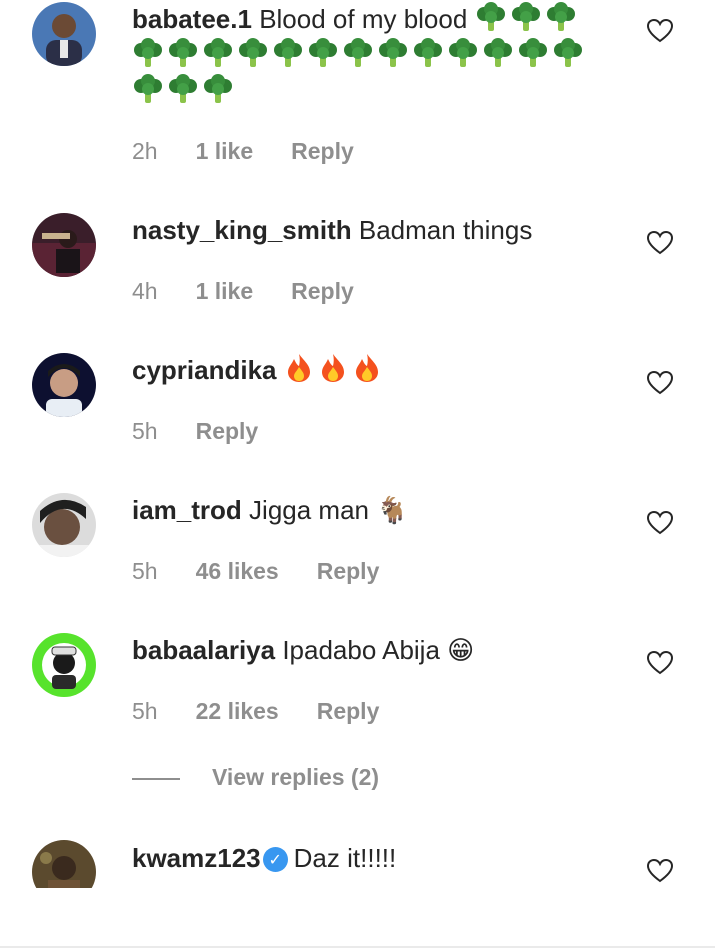 The width and height of the screenshot is (715, 948). Describe the element at coordinates (262, 291) in the screenshot. I see `comment-meta: 4h 1 like Reply` at that location.